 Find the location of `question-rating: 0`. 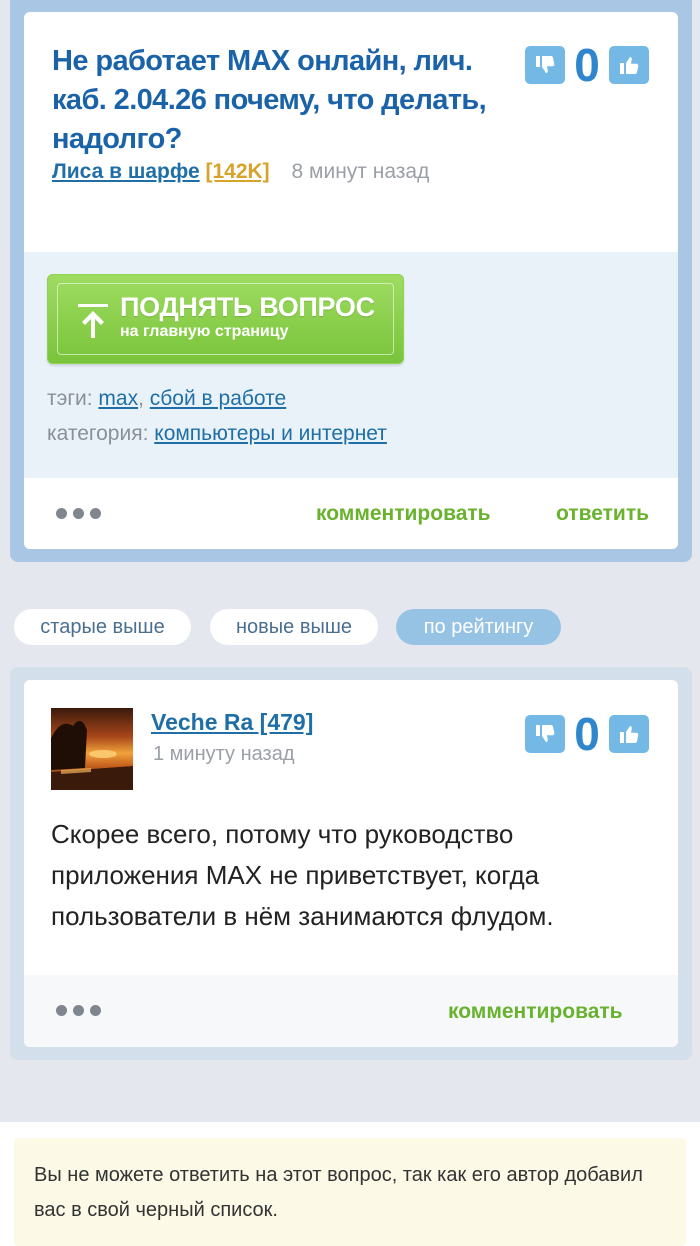

question-rating: 0 is located at coordinates (587, 65).